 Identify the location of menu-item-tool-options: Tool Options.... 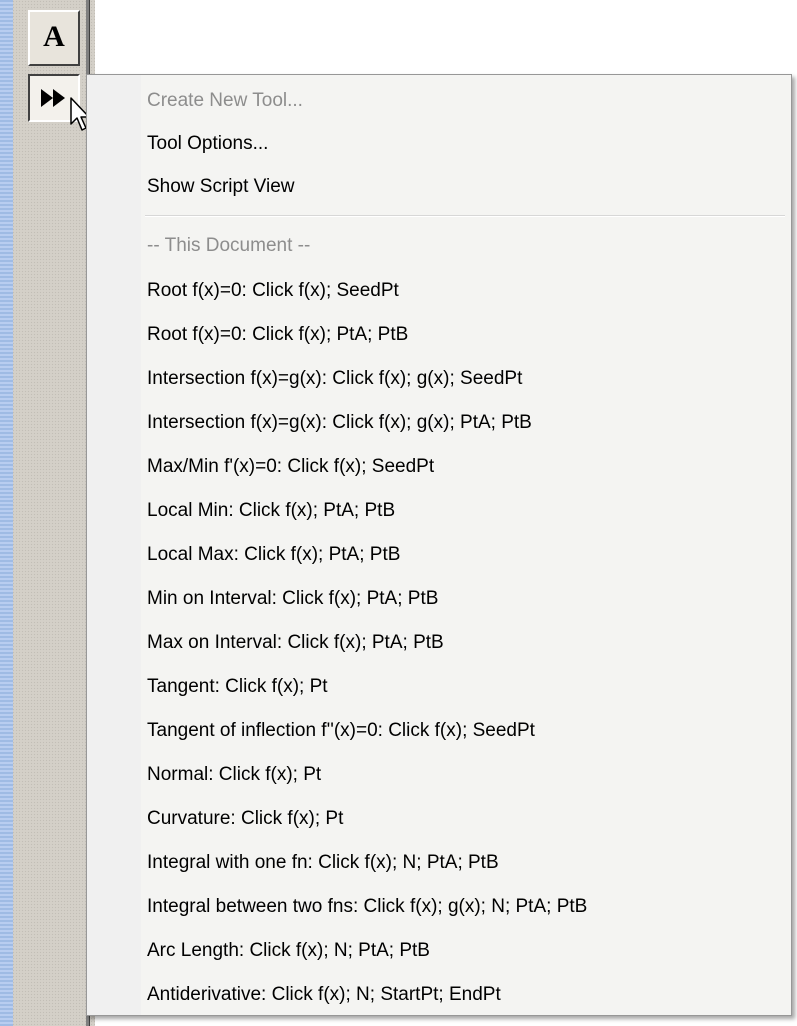
(207, 144).